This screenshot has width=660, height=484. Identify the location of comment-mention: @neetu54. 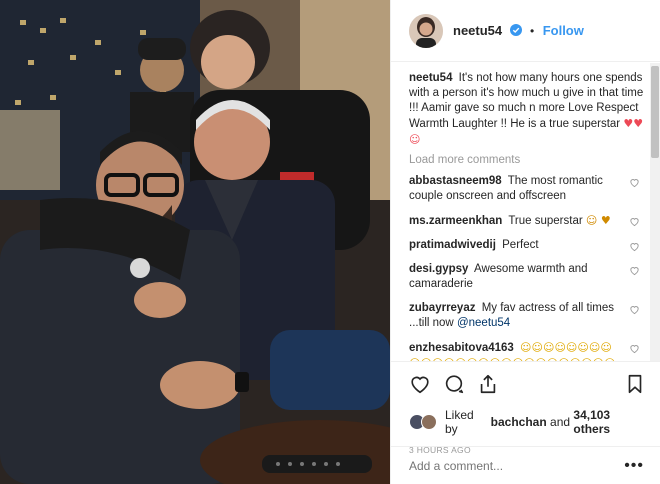
(483, 323).